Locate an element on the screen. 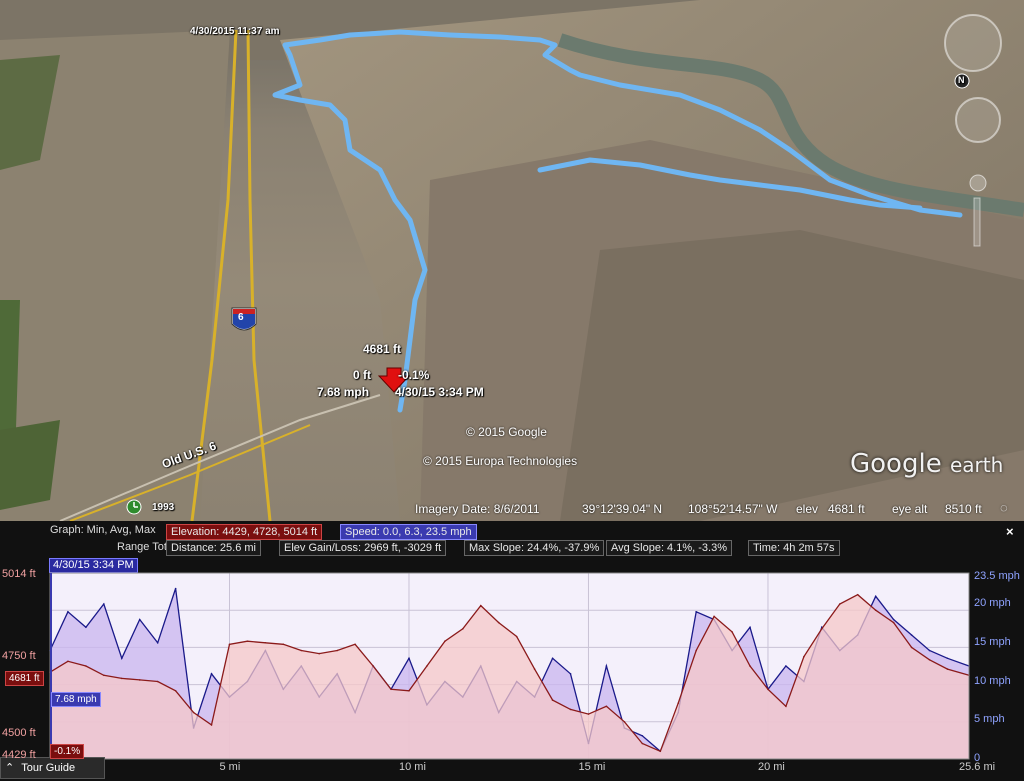  slope-cursor-tag: -0.1% is located at coordinates (67, 751).